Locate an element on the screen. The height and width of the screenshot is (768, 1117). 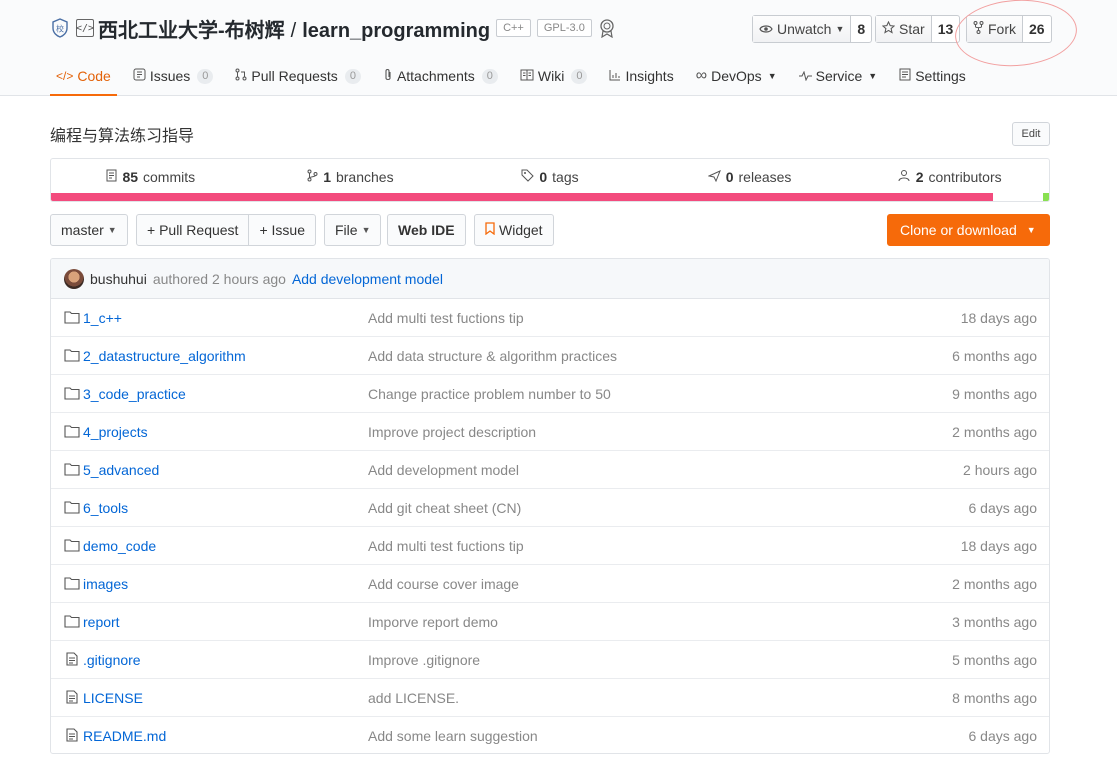
file-name-link: report is located at coordinates (101, 622).